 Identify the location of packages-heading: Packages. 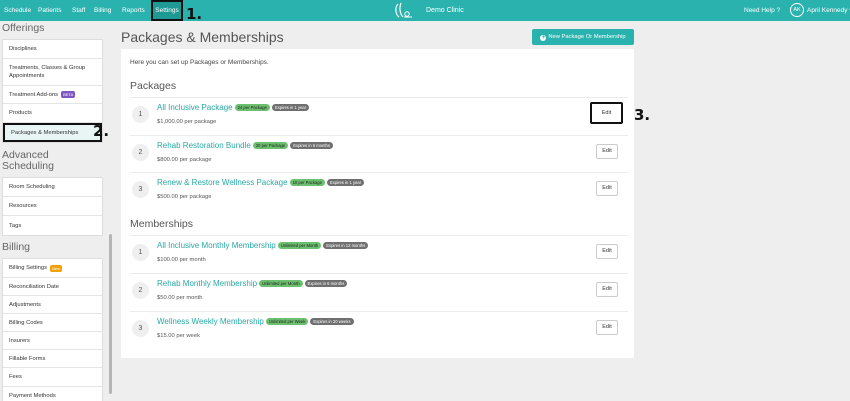
(153, 86).